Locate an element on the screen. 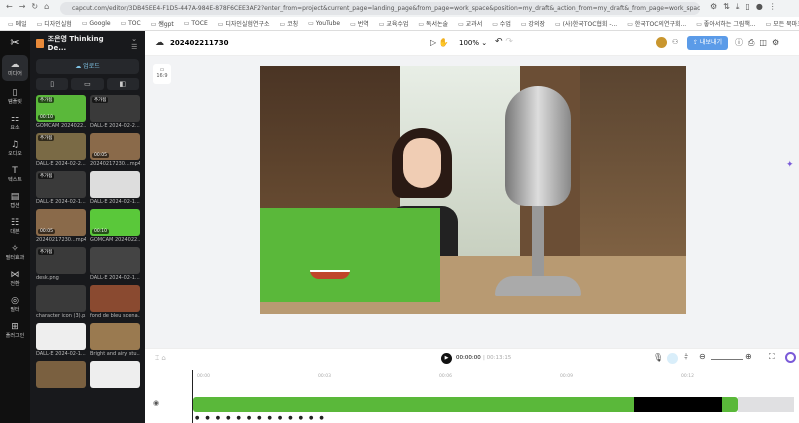 Image resolution: width=799 pixels, height=423 pixels. bookmark-item: TOC is located at coordinates (131, 23).